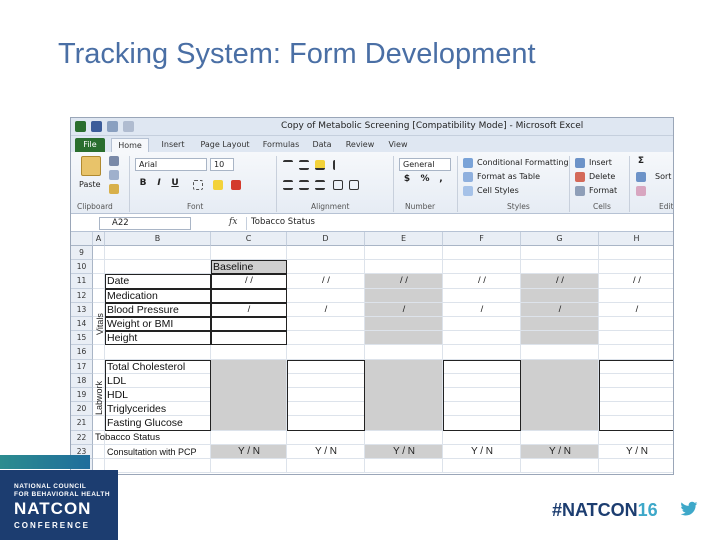 The width and height of the screenshot is (720, 540). Describe the element at coordinates (320, 185) in the screenshot. I see `align-right-icon` at that location.